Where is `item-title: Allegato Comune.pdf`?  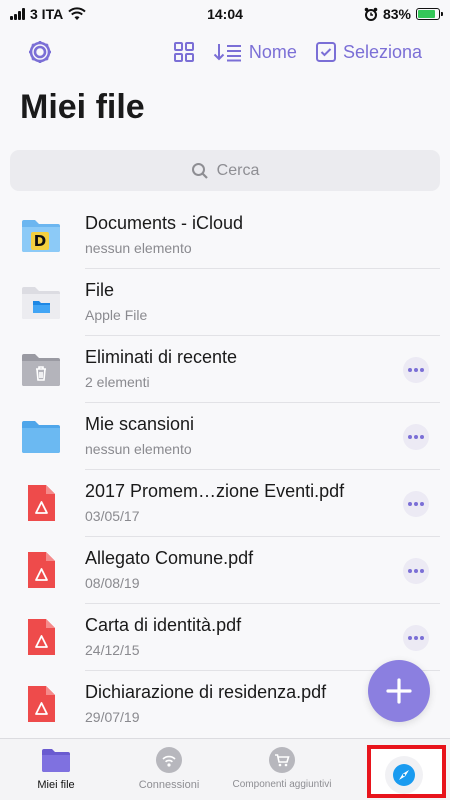
item-title: Allegato Comune.pdf is located at coordinates (169, 558).